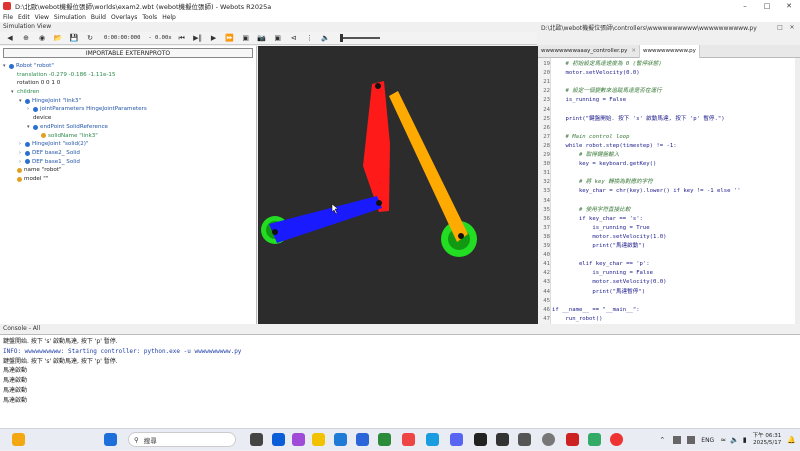 The image size is (800, 451). I want to click on code-line: key = keyboard.getKey(), so click(604, 164).